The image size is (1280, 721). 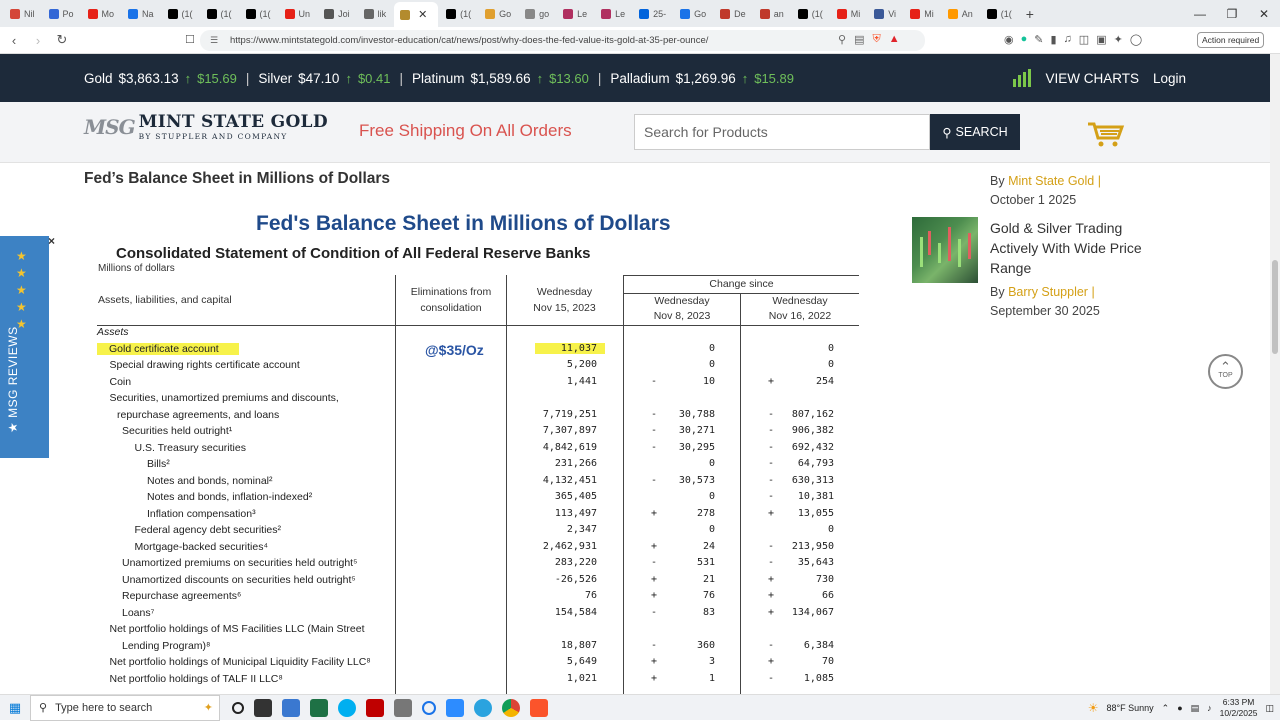 I want to click on taskbar-clock: 6:33 PM 10/2/2025, so click(x=1239, y=708).